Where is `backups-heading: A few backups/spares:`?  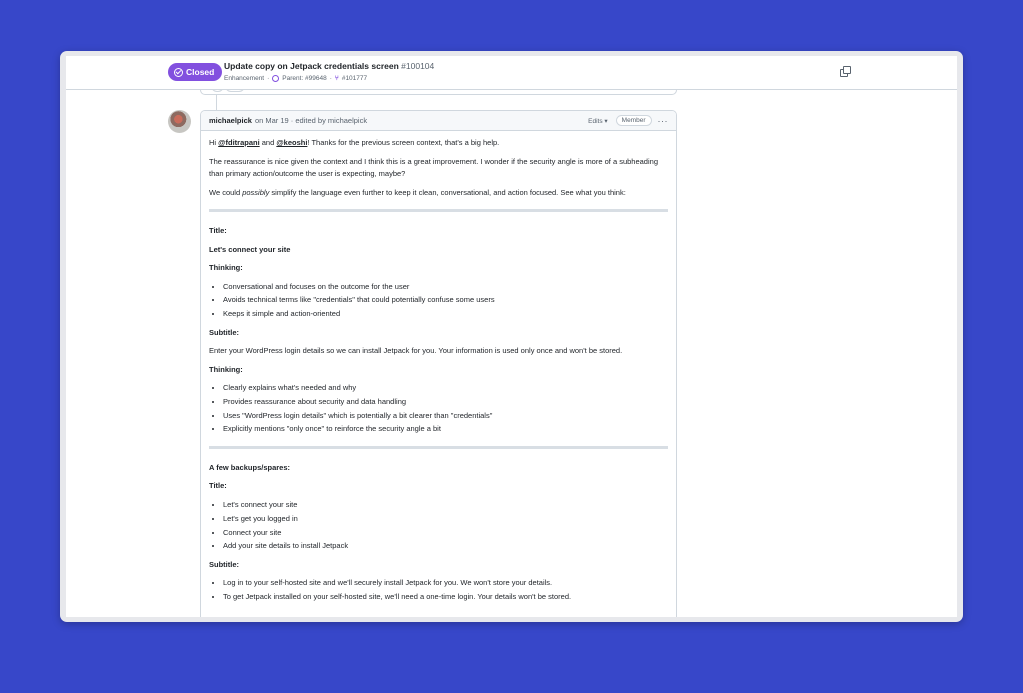
backups-heading: A few backups/spares: is located at coordinates (250, 467).